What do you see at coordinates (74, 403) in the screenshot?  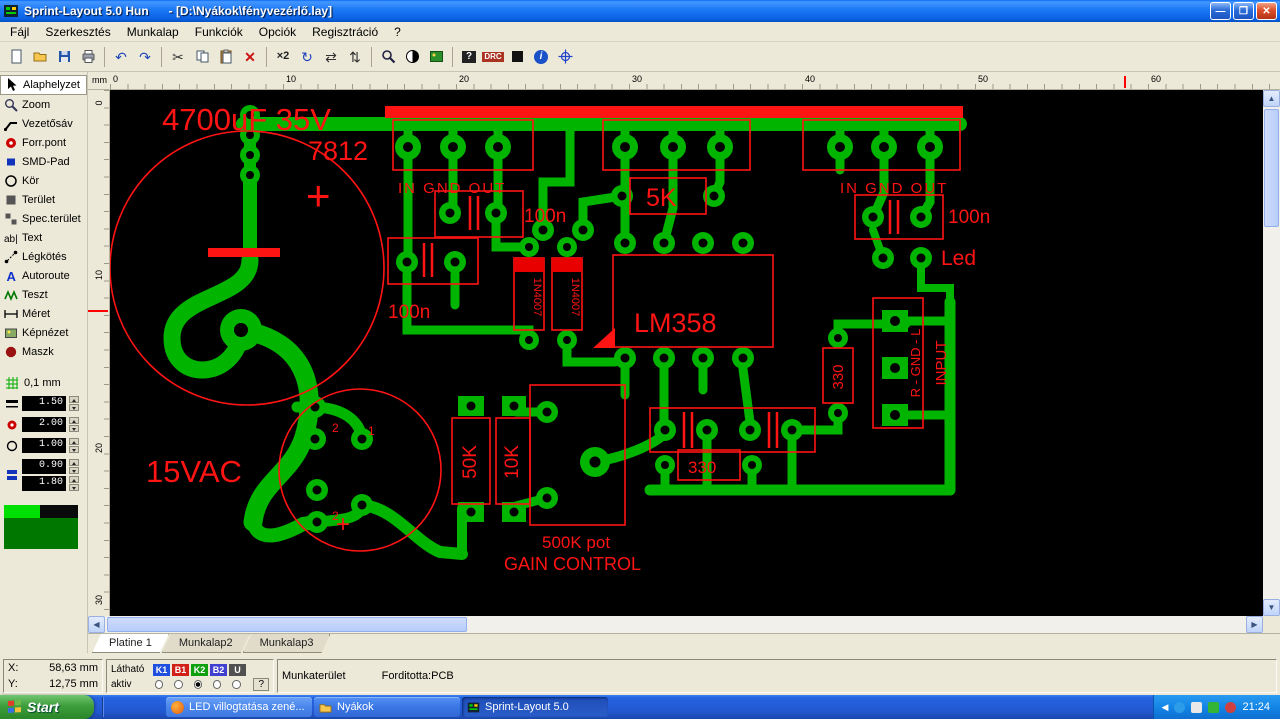 I see `track-width-spinner` at bounding box center [74, 403].